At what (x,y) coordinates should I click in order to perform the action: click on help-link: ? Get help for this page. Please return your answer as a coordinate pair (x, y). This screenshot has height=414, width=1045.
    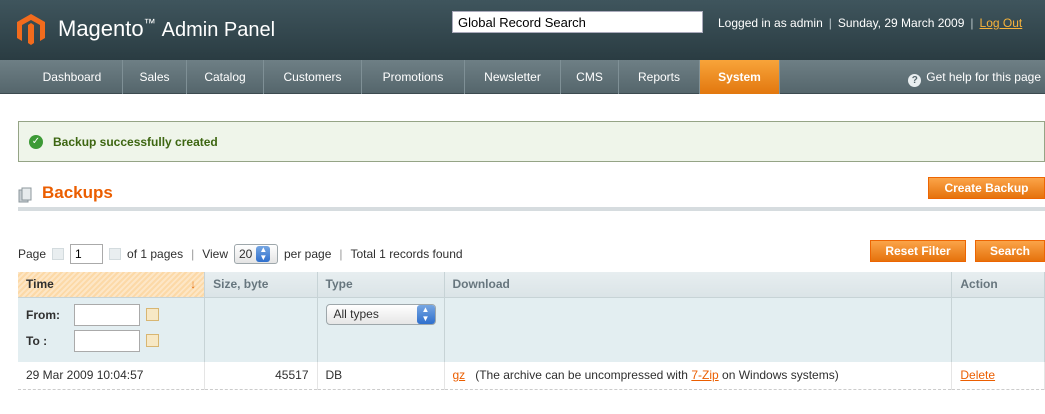
    Looking at the image, I should click on (974, 77).